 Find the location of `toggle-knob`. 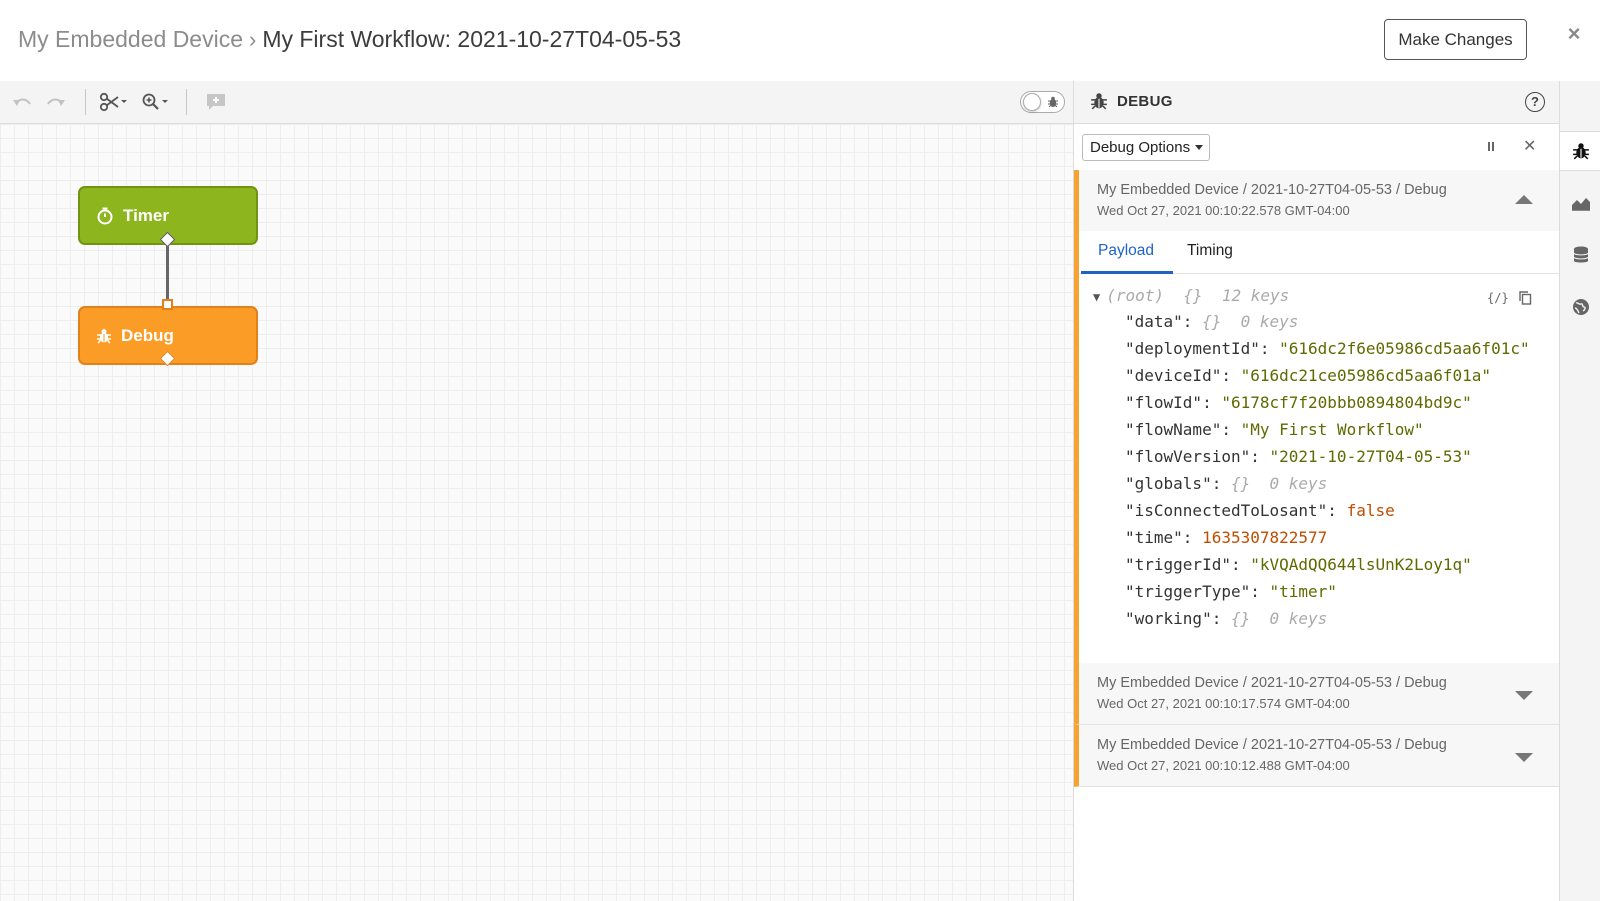

toggle-knob is located at coordinates (1032, 102).